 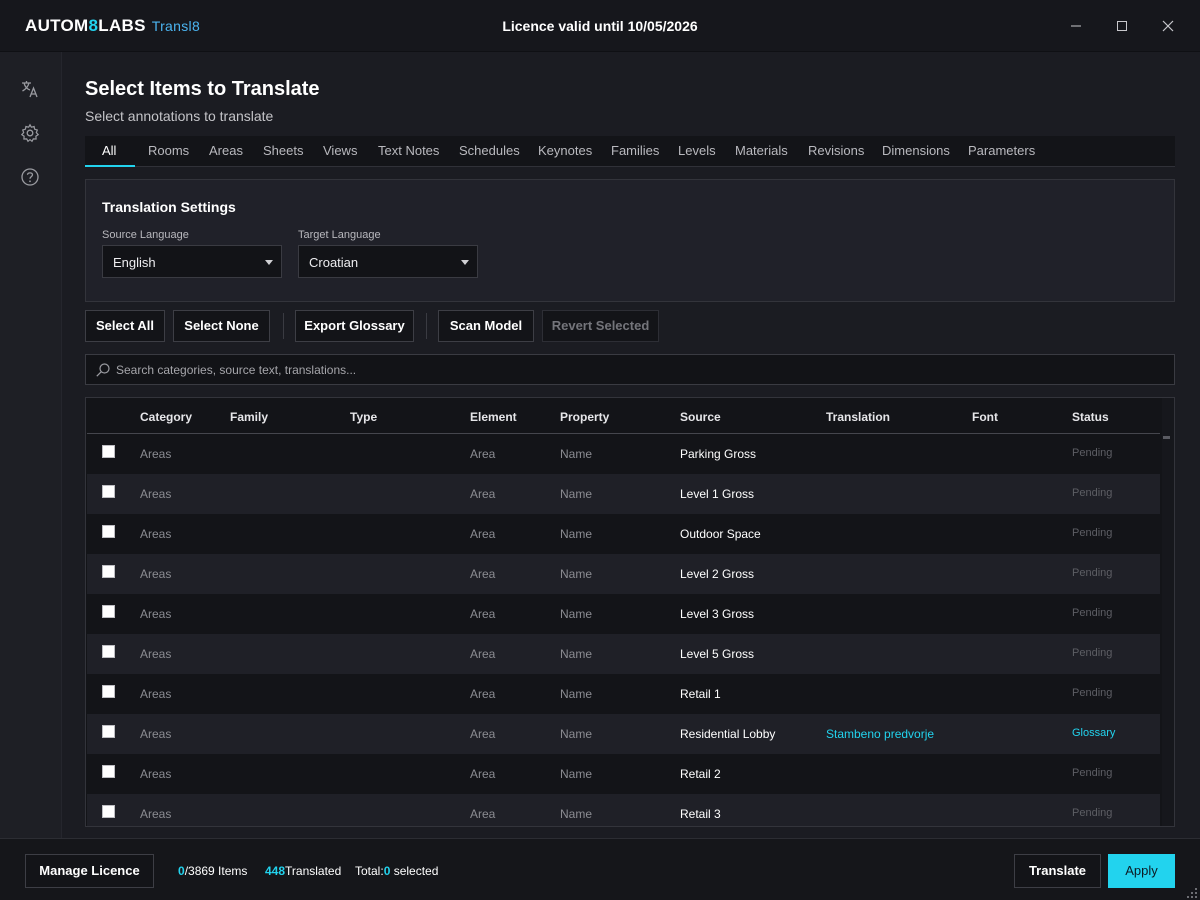 What do you see at coordinates (565, 150) in the screenshot?
I see `tab-keynotes: Keynotes` at bounding box center [565, 150].